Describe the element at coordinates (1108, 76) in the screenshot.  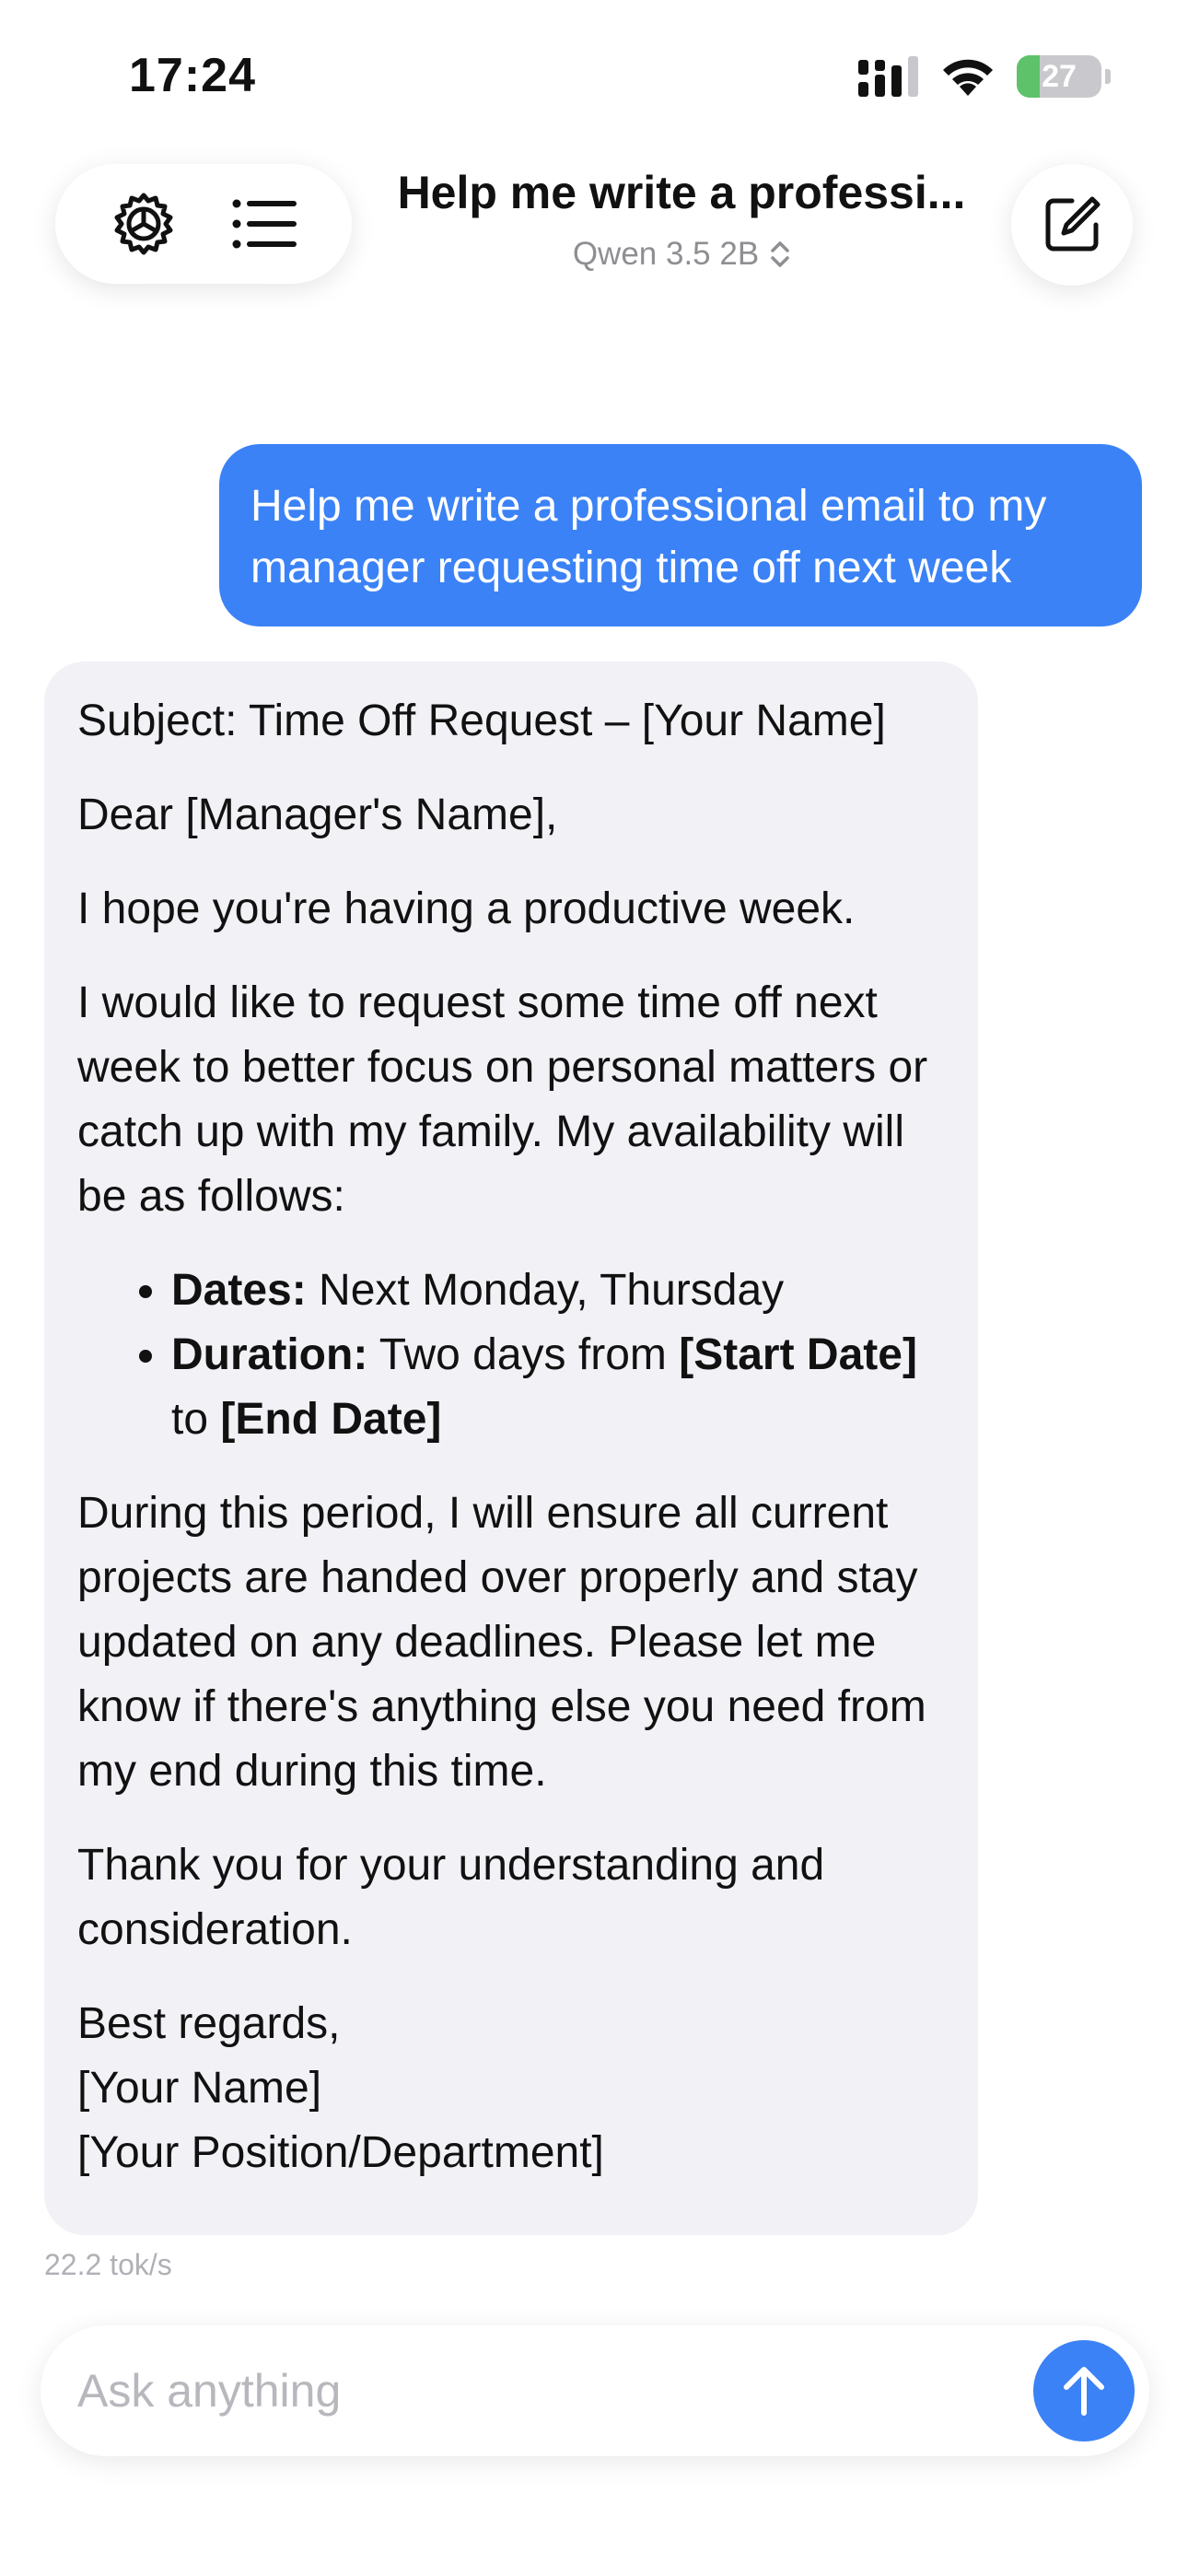
I see `battery-cap` at that location.